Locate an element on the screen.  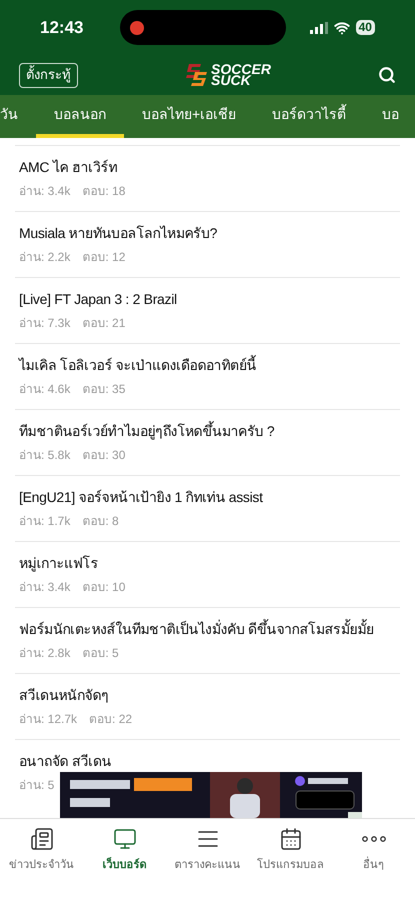
topic-title: อนาถจัด สวีเดน is located at coordinates (65, 761).